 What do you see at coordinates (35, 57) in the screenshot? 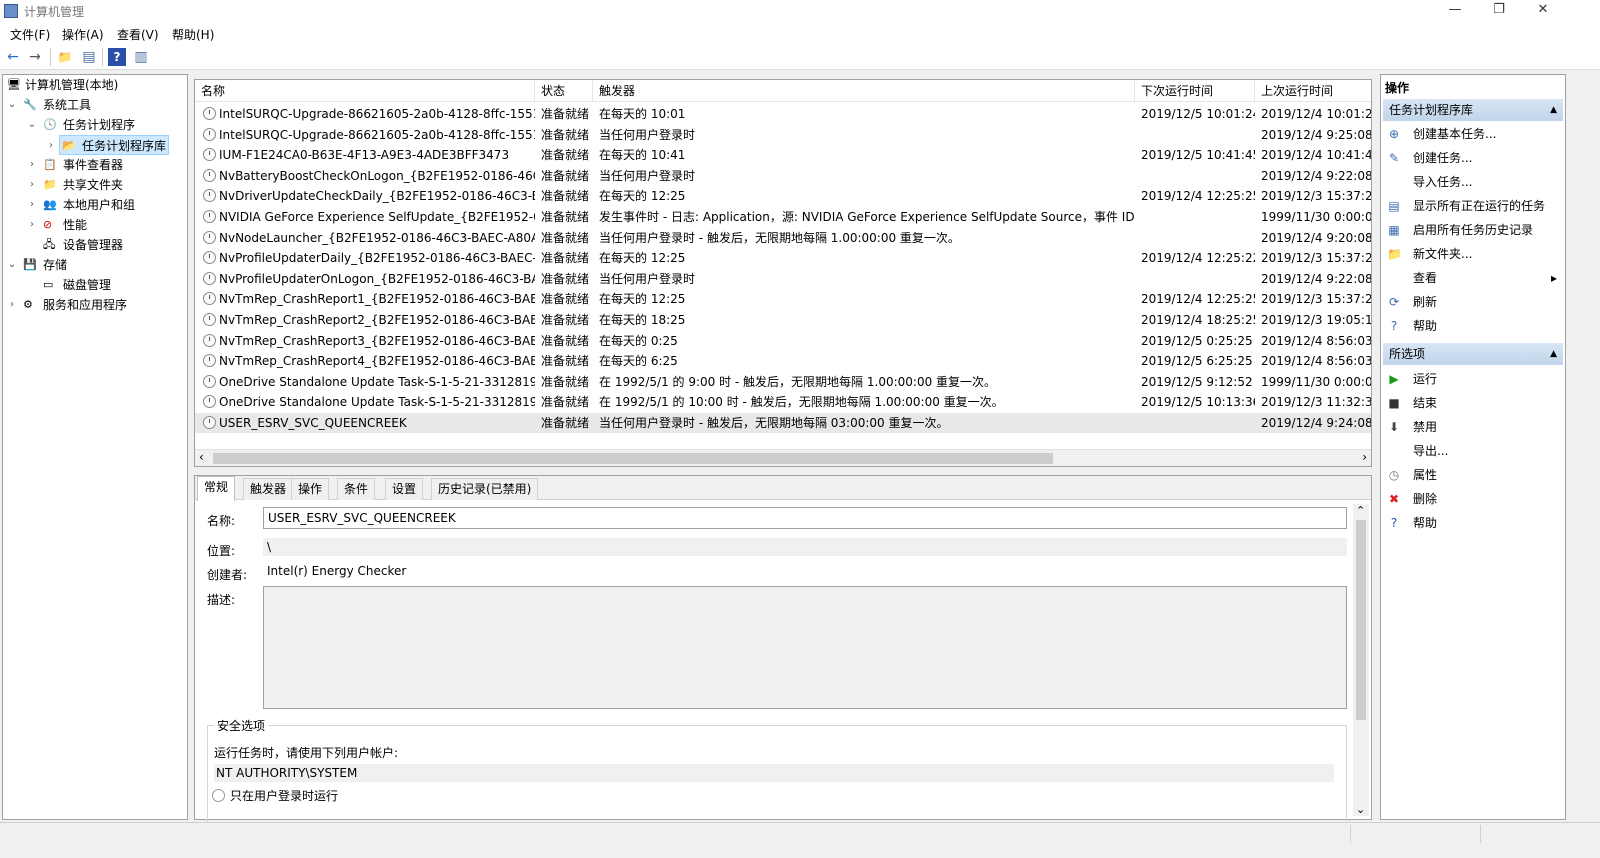
I see `forward-arrow-icon: →` at bounding box center [35, 57].